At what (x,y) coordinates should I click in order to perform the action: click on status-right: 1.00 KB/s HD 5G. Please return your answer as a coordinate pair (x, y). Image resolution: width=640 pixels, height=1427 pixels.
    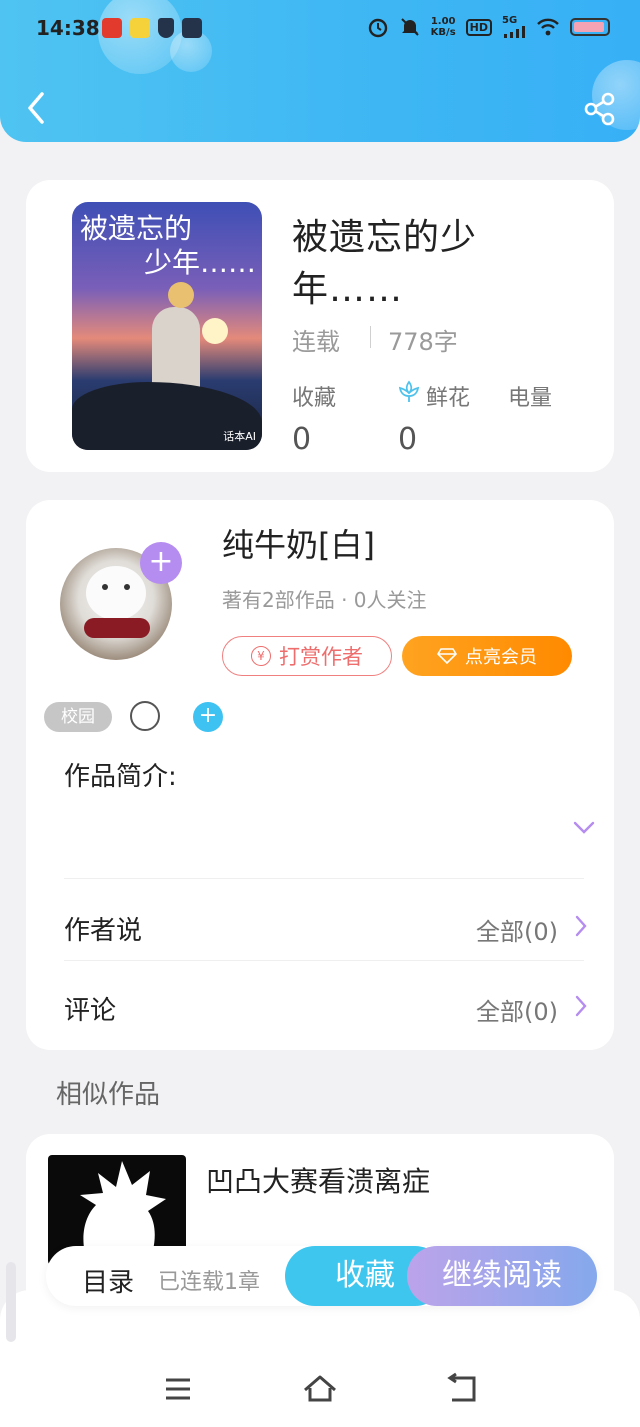
    Looking at the image, I should click on (488, 27).